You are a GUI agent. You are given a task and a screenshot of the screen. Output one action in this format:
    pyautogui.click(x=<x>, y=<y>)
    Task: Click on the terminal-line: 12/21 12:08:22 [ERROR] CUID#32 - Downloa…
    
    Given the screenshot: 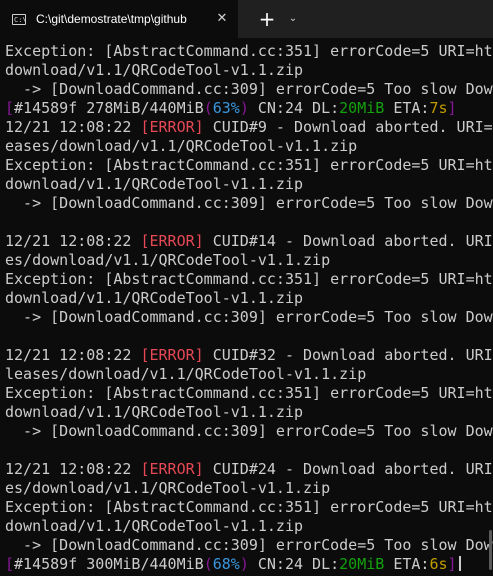 What is the action you would take?
    pyautogui.click(x=249, y=355)
    